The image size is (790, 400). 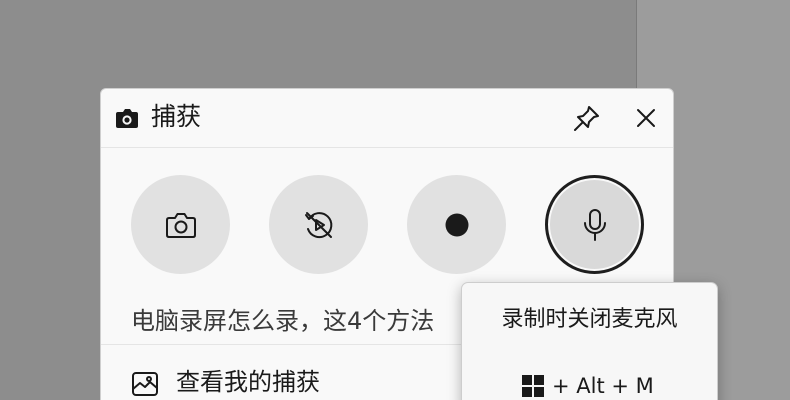 I want to click on tooltip-shortcut: + Alt + M, so click(x=588, y=385).